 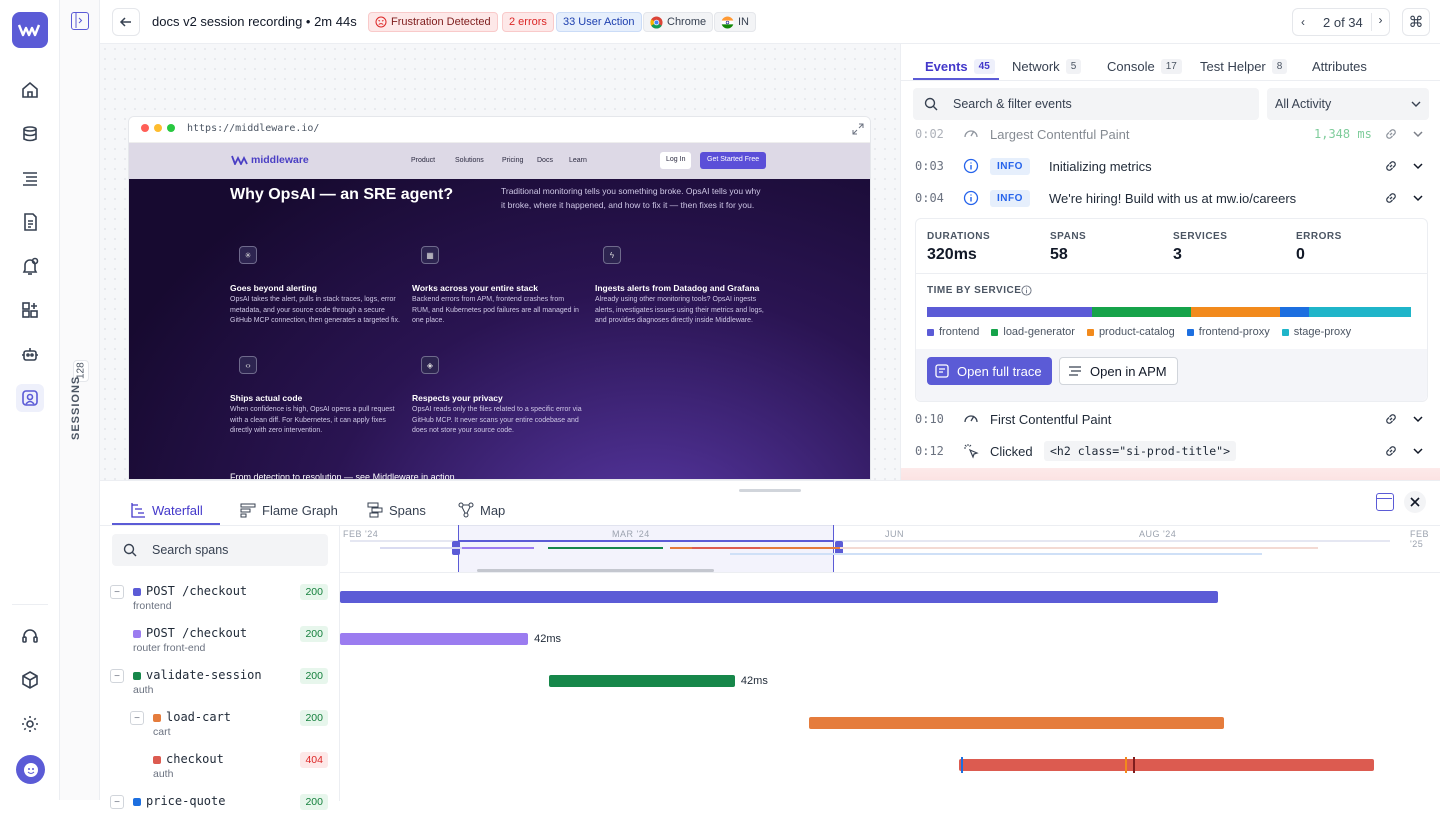 What do you see at coordinates (199, 717) in the screenshot?
I see `span-name: load-cart` at bounding box center [199, 717].